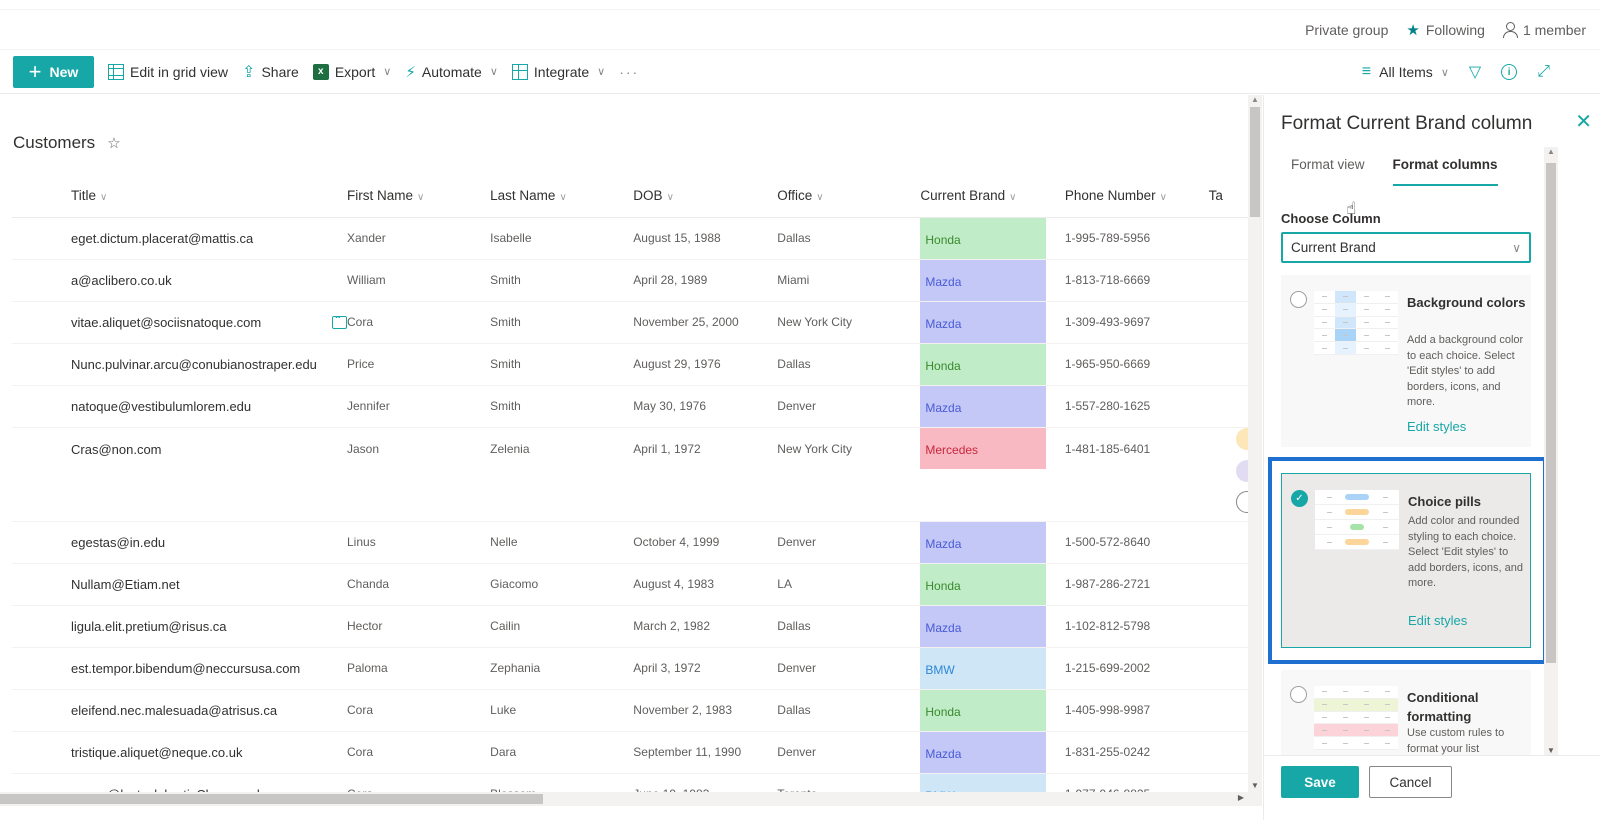 The height and width of the screenshot is (820, 1600). Describe the element at coordinates (339, 320) in the screenshot. I see `comment-icon` at that location.